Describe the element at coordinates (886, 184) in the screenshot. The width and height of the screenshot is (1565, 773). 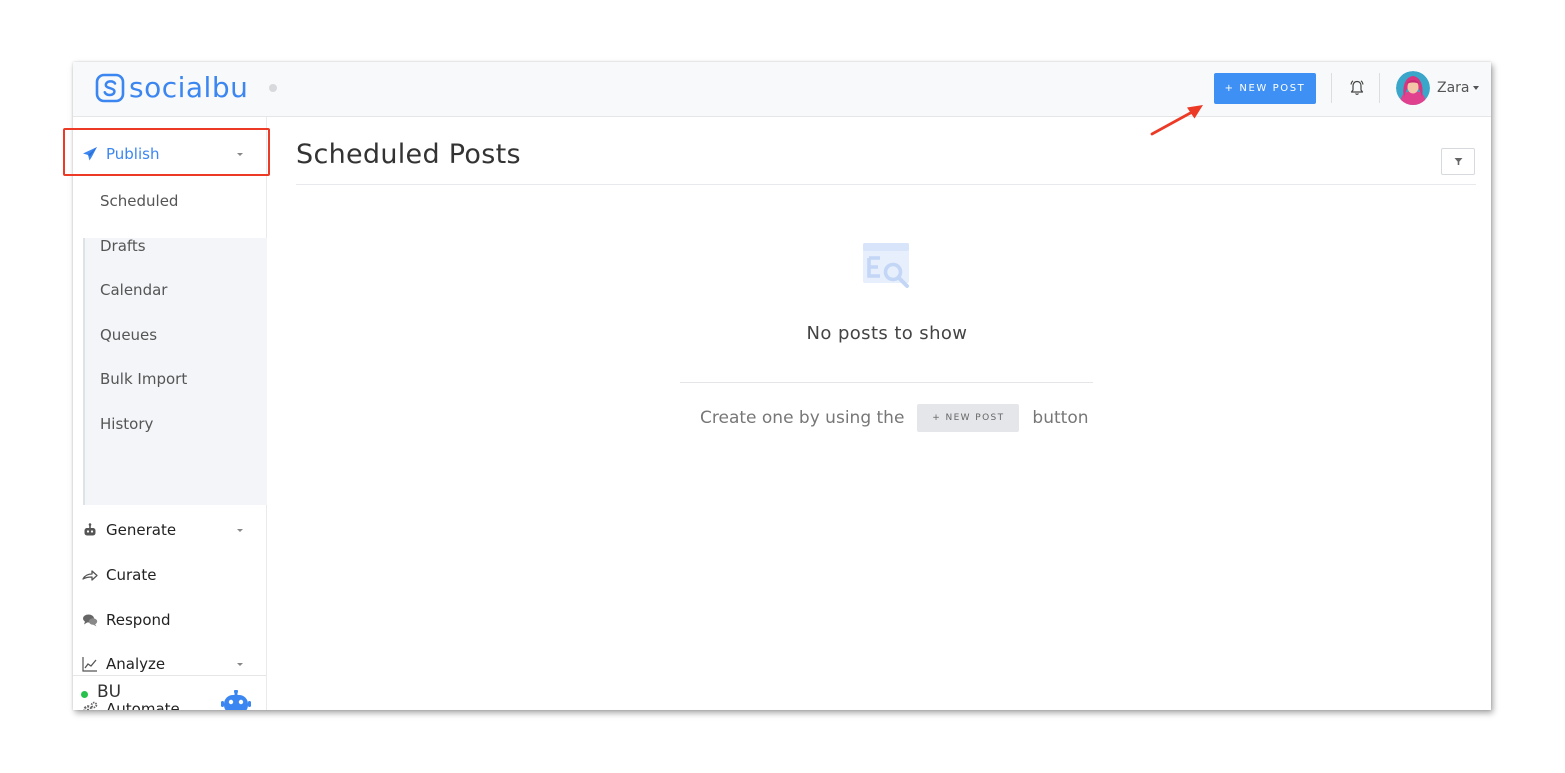
I see `title-divider` at that location.